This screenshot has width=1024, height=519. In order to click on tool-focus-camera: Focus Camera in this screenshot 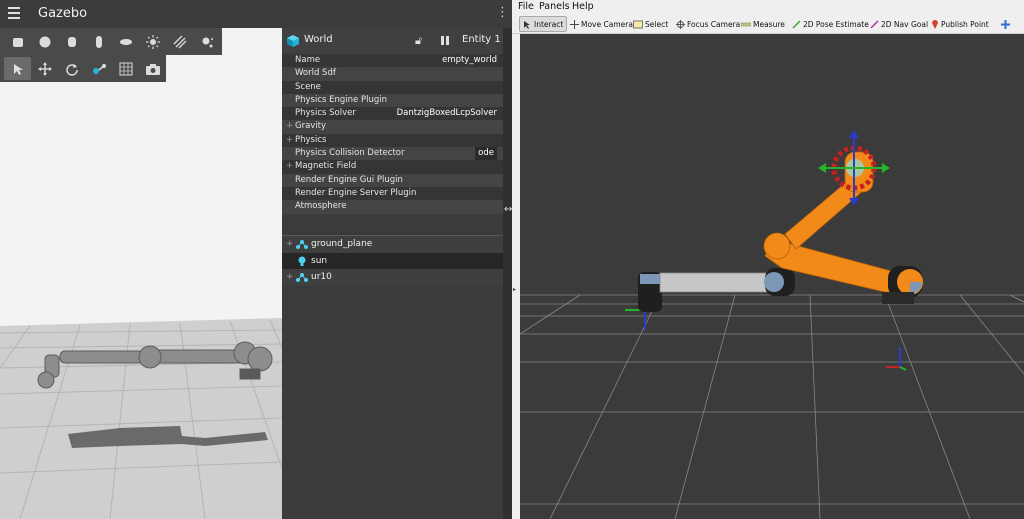, I will do `click(708, 24)`.